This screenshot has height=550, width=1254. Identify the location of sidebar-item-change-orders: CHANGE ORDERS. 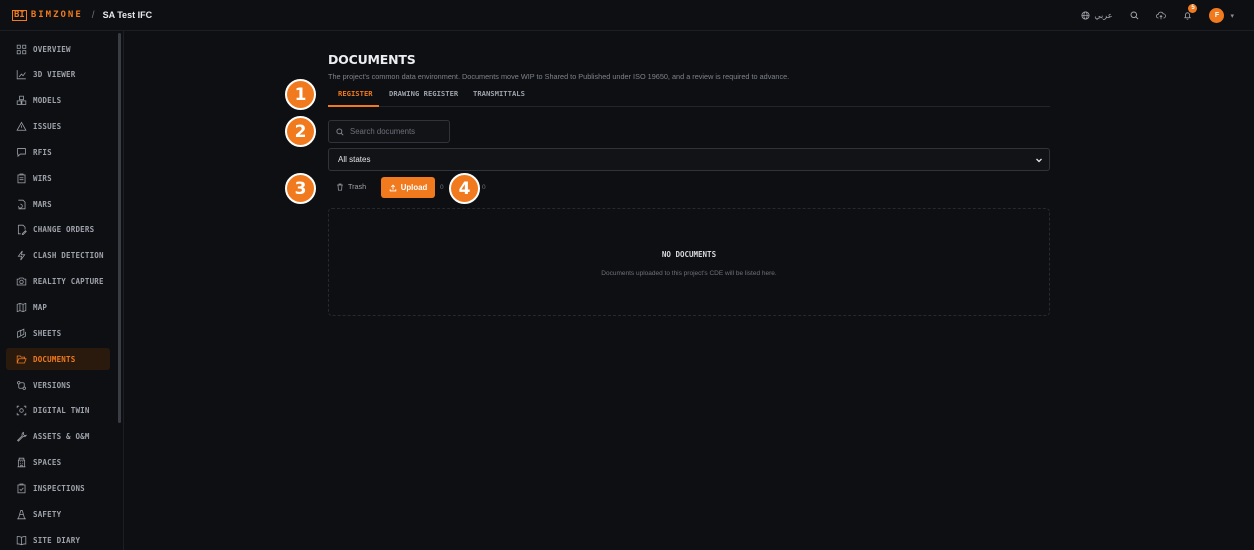
(58, 230).